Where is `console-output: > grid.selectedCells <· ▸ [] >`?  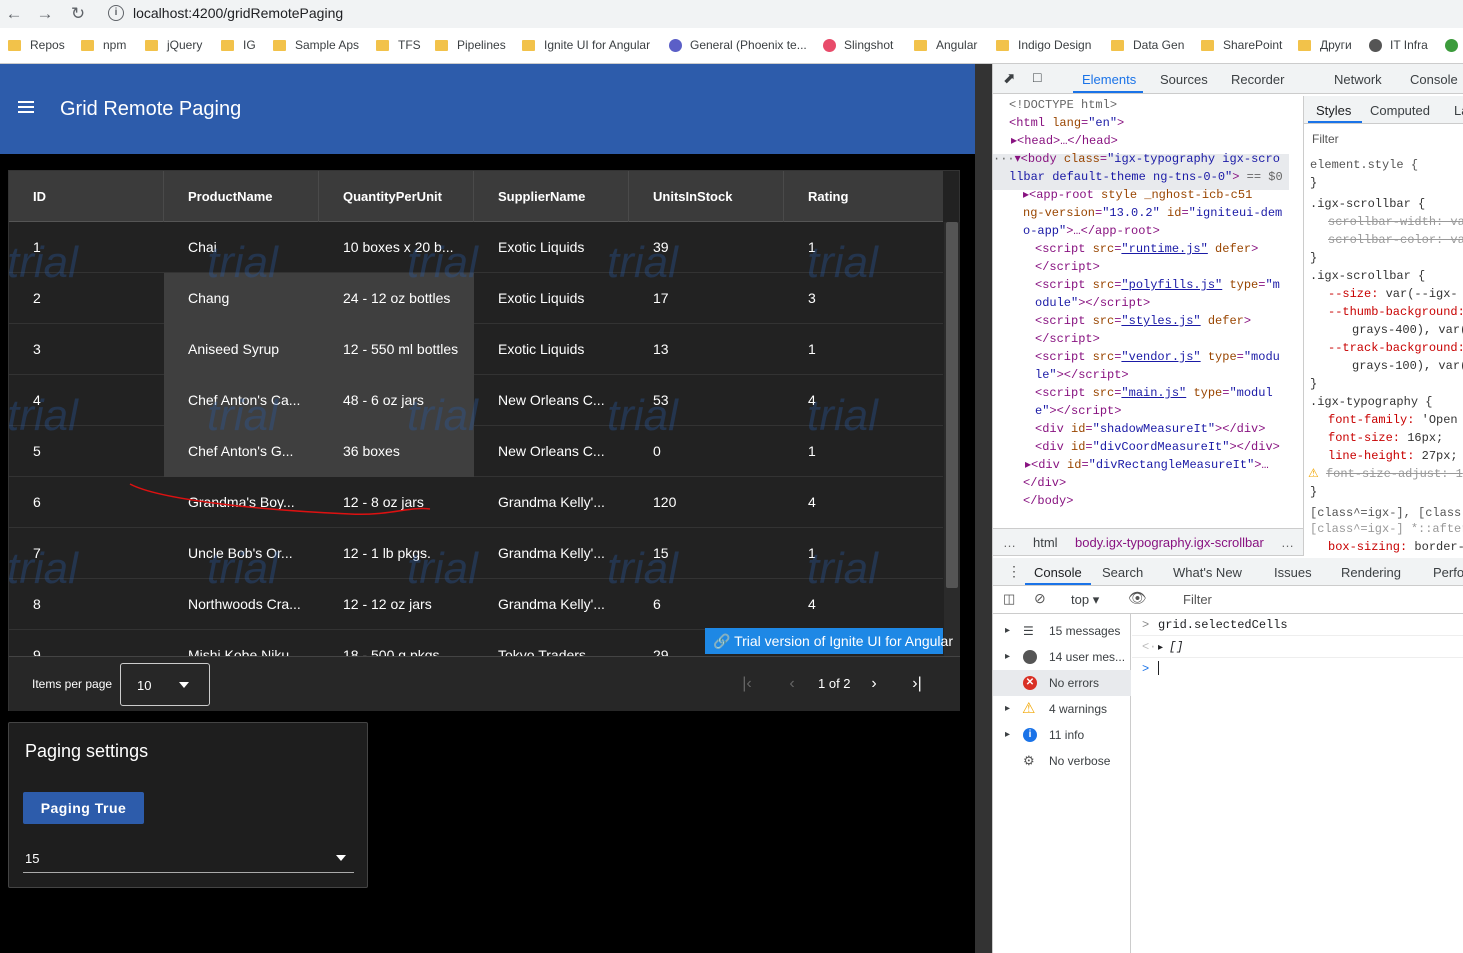
console-output: > grid.selectedCells <· ▸ [] > is located at coordinates (1297, 783).